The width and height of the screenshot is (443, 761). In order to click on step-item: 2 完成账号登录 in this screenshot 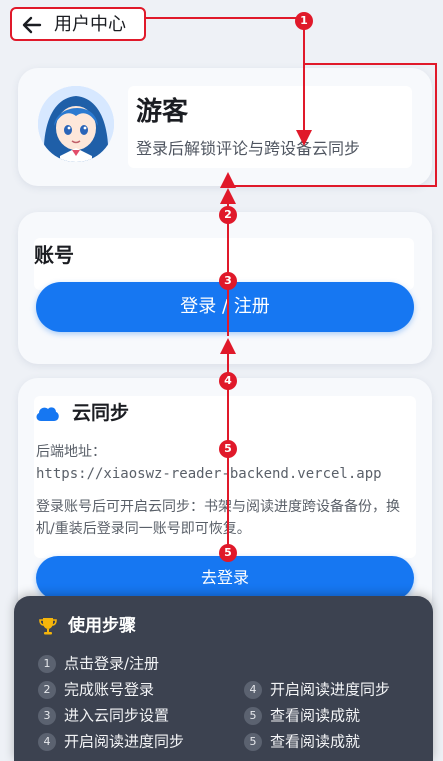, I will do `click(96, 689)`.